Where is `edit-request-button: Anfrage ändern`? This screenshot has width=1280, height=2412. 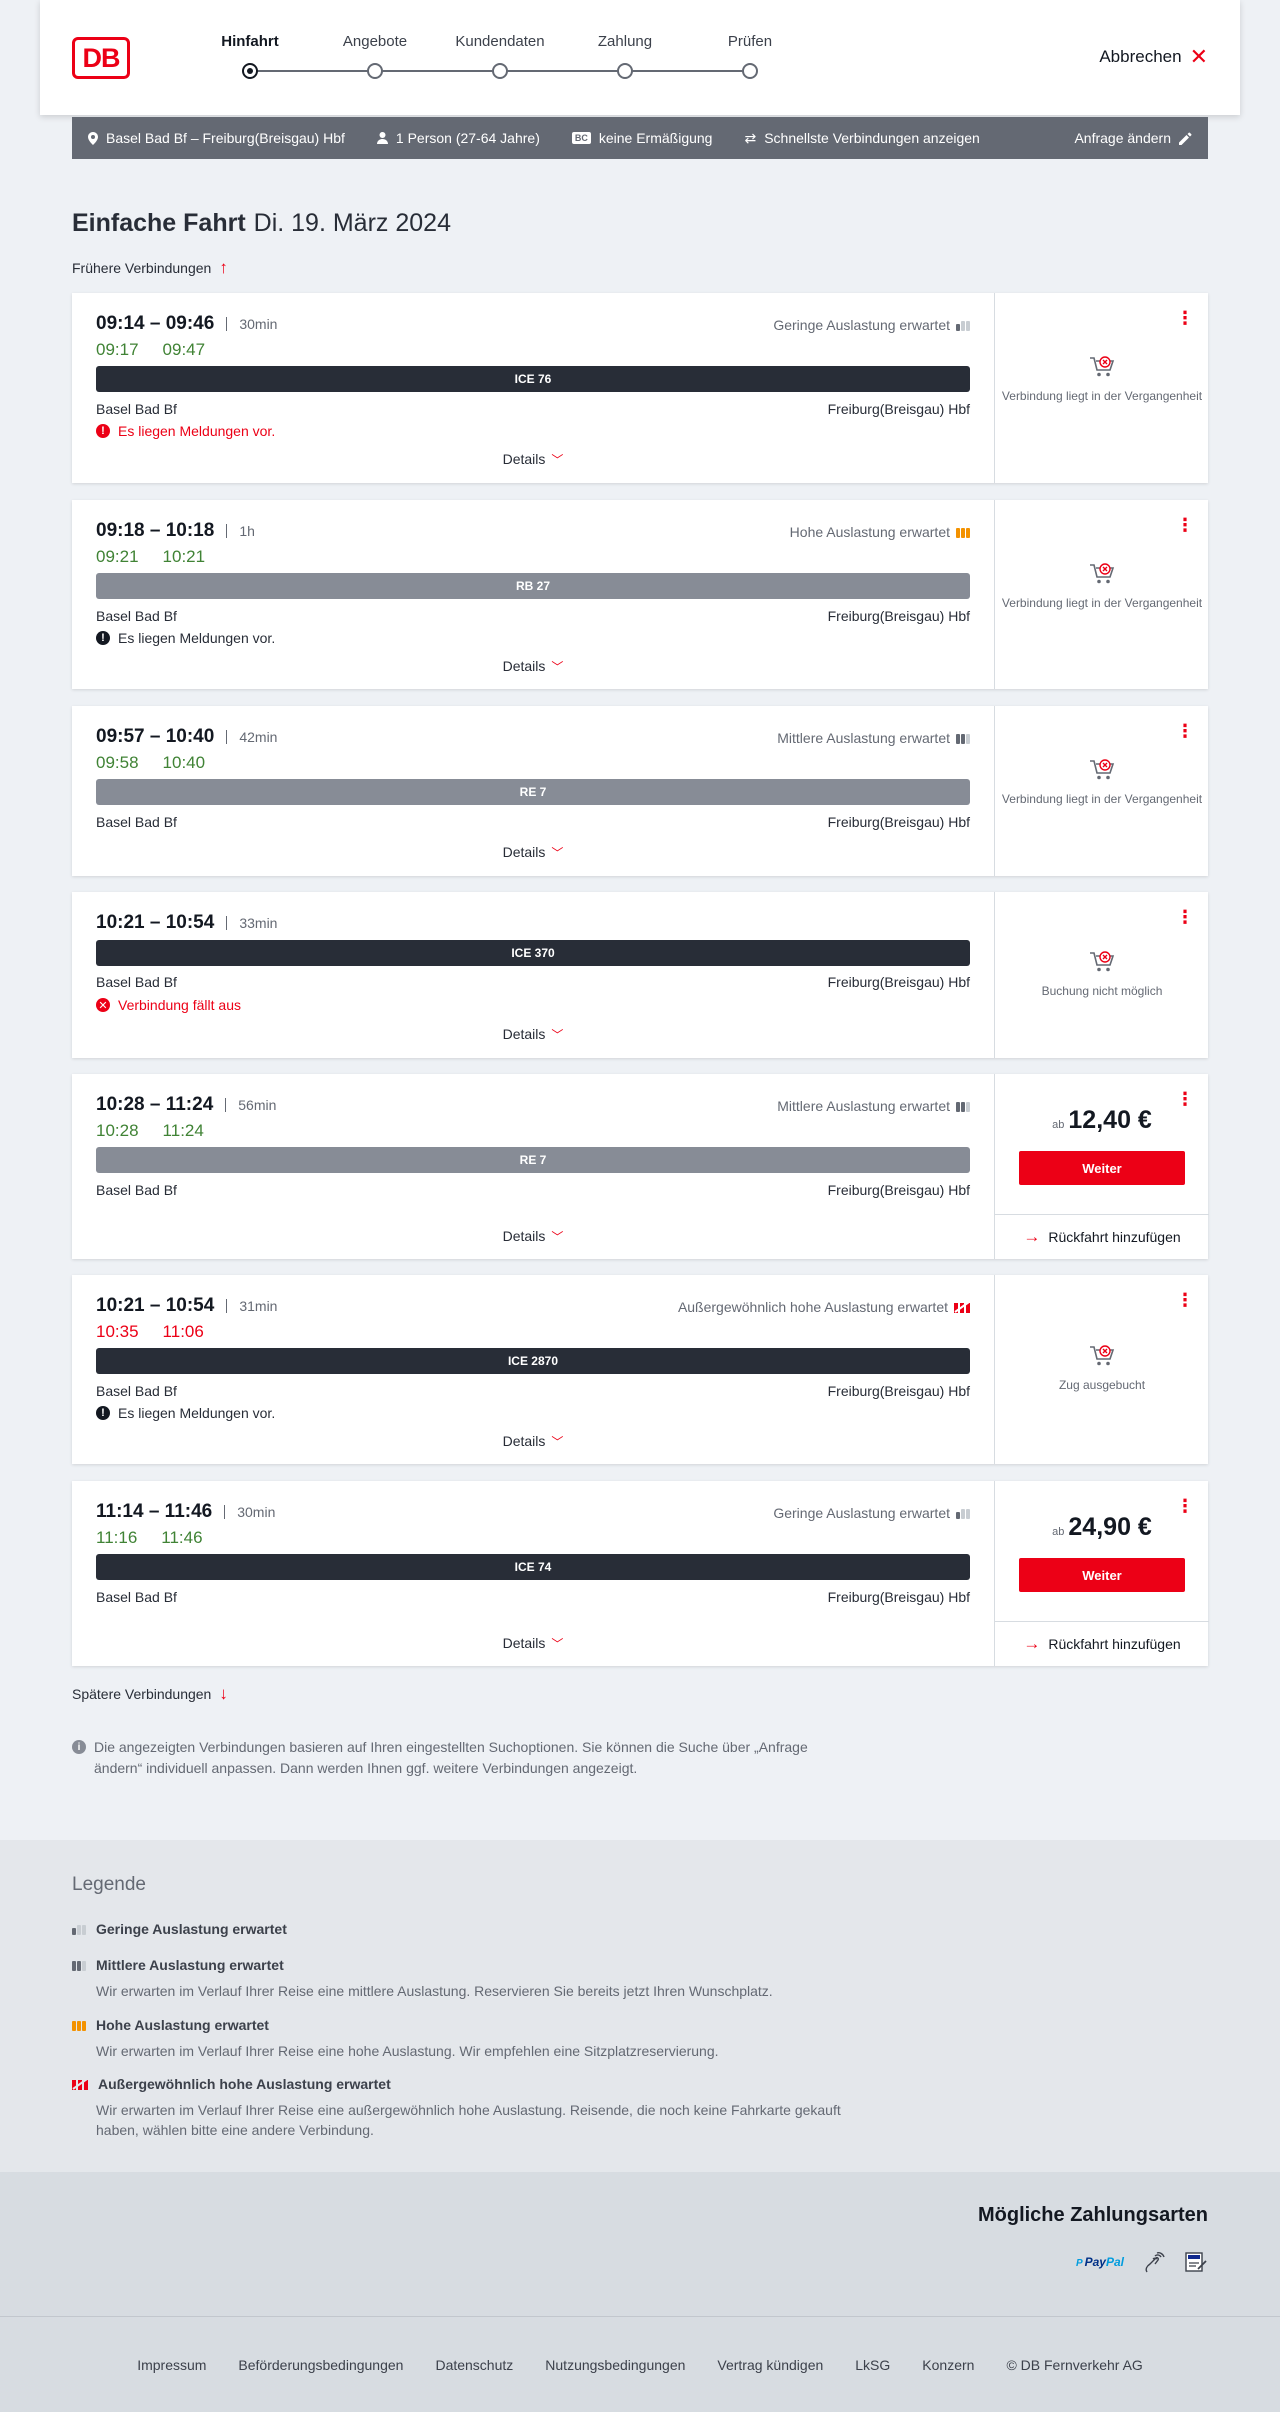 edit-request-button: Anfrage ändern is located at coordinates (1133, 138).